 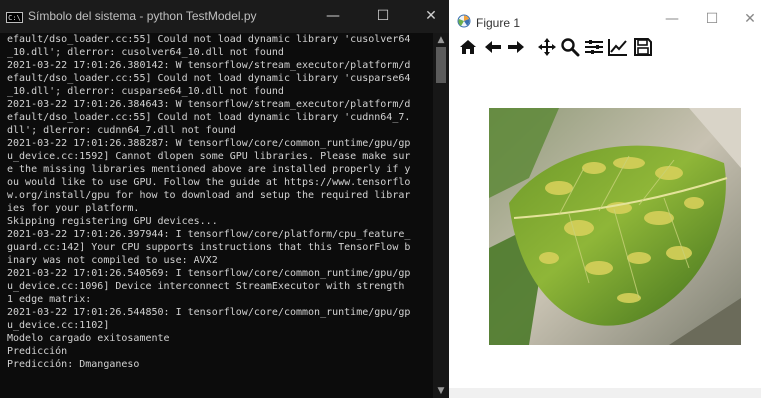 What do you see at coordinates (570, 47) in the screenshot?
I see `zoom-icon` at bounding box center [570, 47].